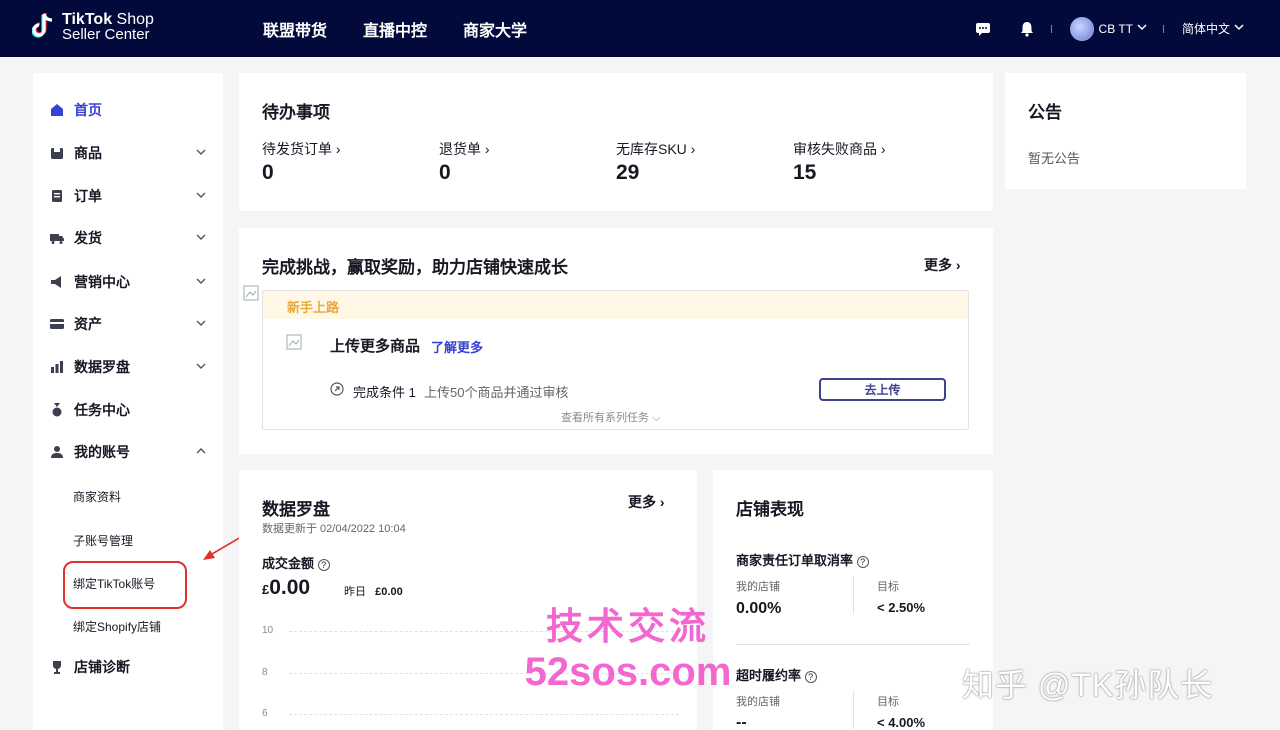 This screenshot has width=1280, height=730. What do you see at coordinates (1081, 28) in the screenshot?
I see `avatar` at bounding box center [1081, 28].